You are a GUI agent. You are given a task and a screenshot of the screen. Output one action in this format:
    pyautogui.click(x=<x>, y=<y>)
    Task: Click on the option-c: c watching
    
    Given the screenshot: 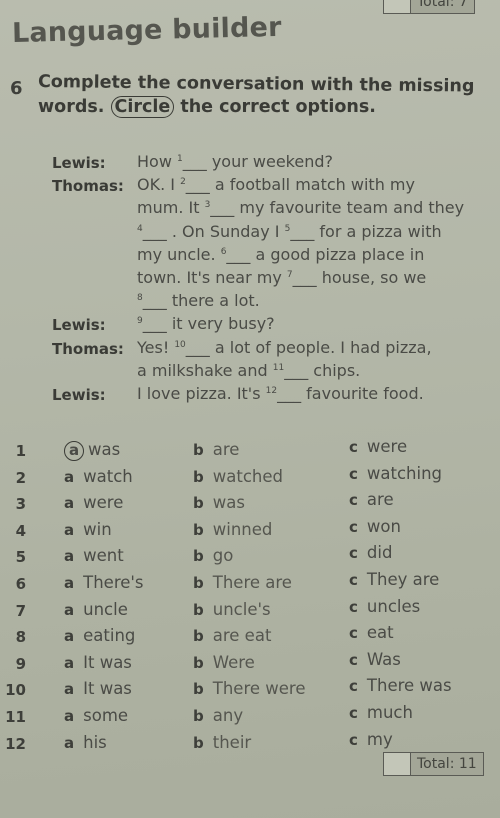 What is the action you would take?
    pyautogui.click(x=395, y=473)
    